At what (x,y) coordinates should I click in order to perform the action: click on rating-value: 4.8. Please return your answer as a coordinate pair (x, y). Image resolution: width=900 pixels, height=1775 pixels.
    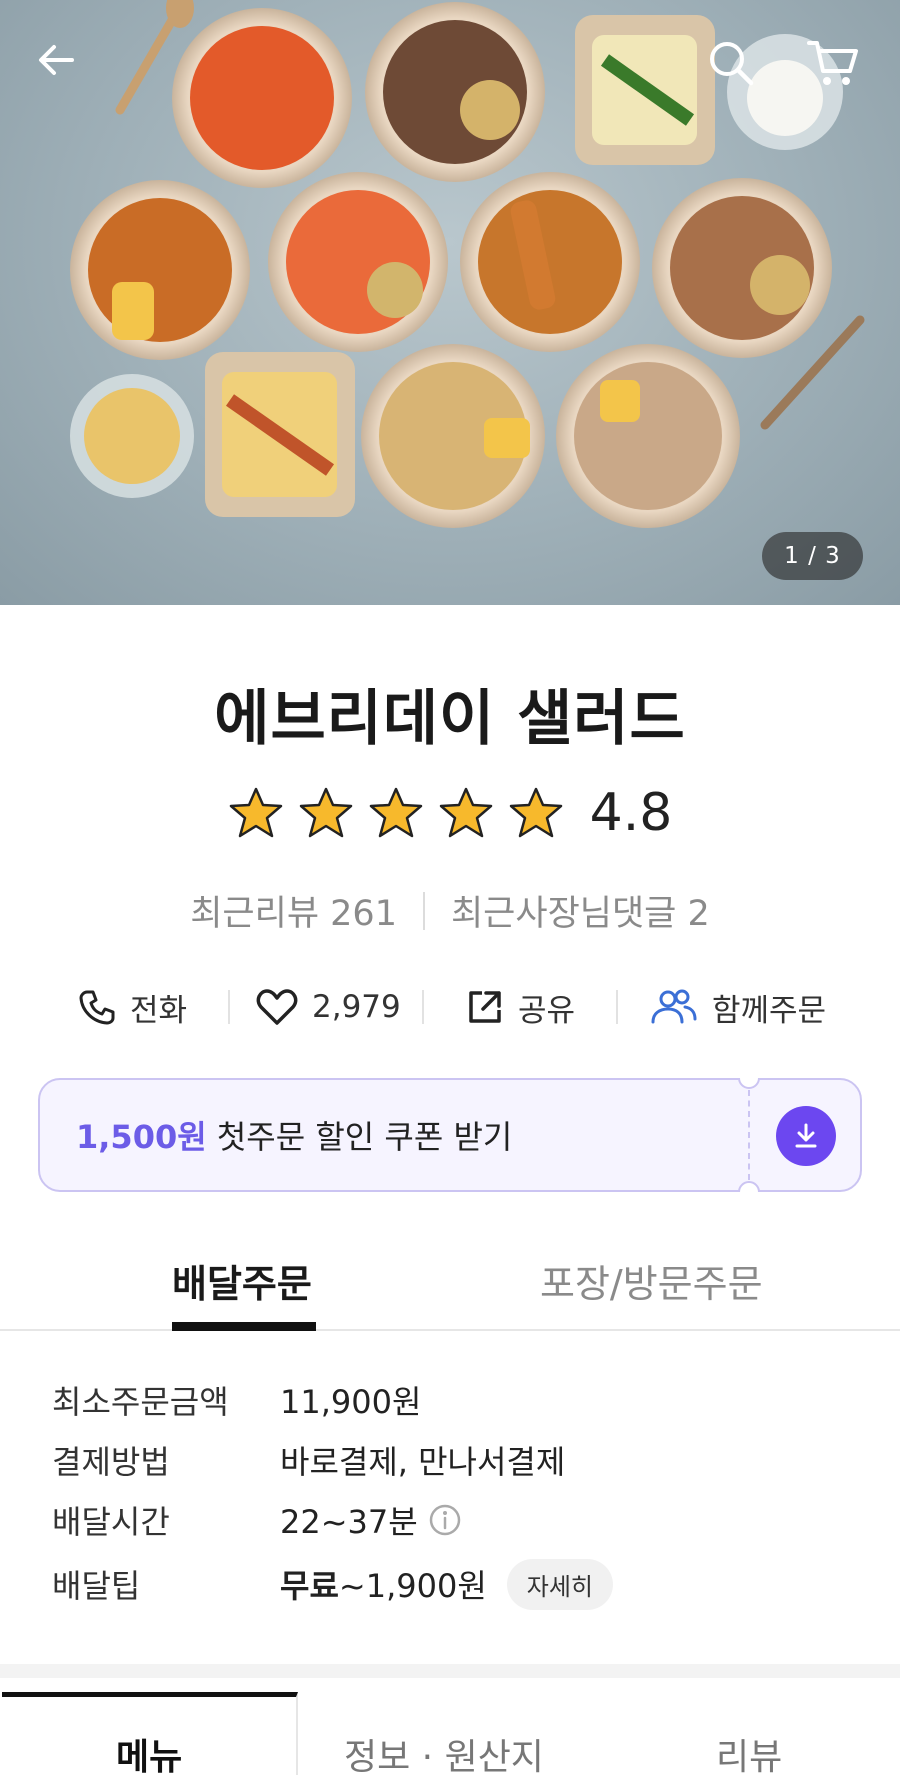
    Looking at the image, I should click on (631, 813).